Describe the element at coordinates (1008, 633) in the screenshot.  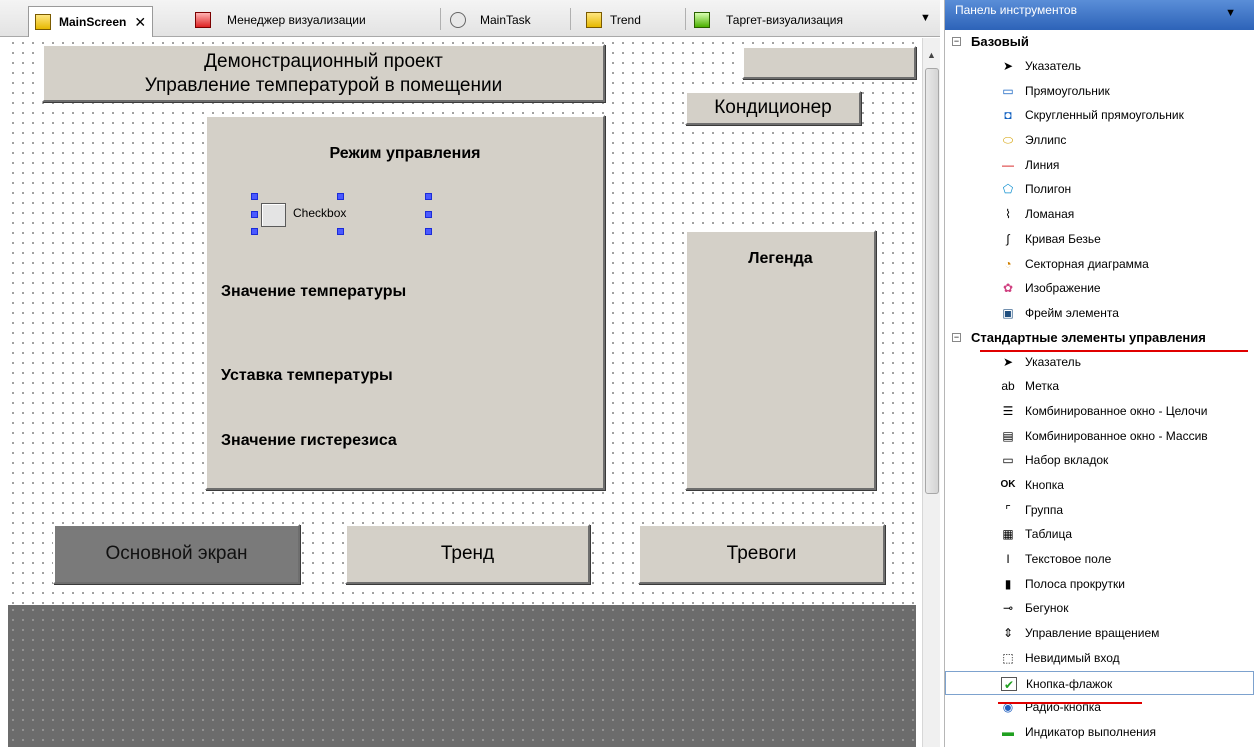
I see `spin-control-icon: ⇕` at that location.